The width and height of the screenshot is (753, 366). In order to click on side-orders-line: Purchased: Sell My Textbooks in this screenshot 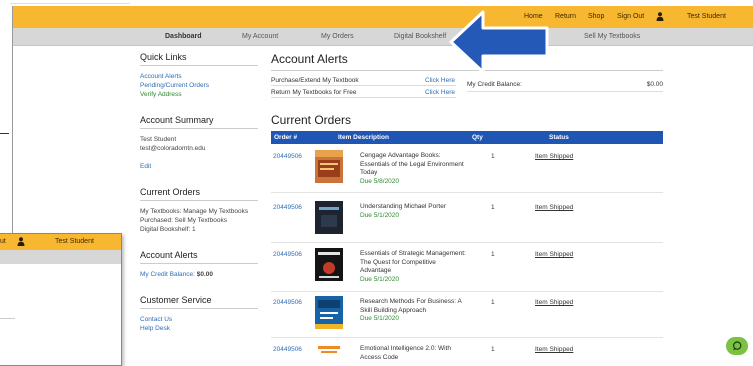, I will do `click(183, 220)`.